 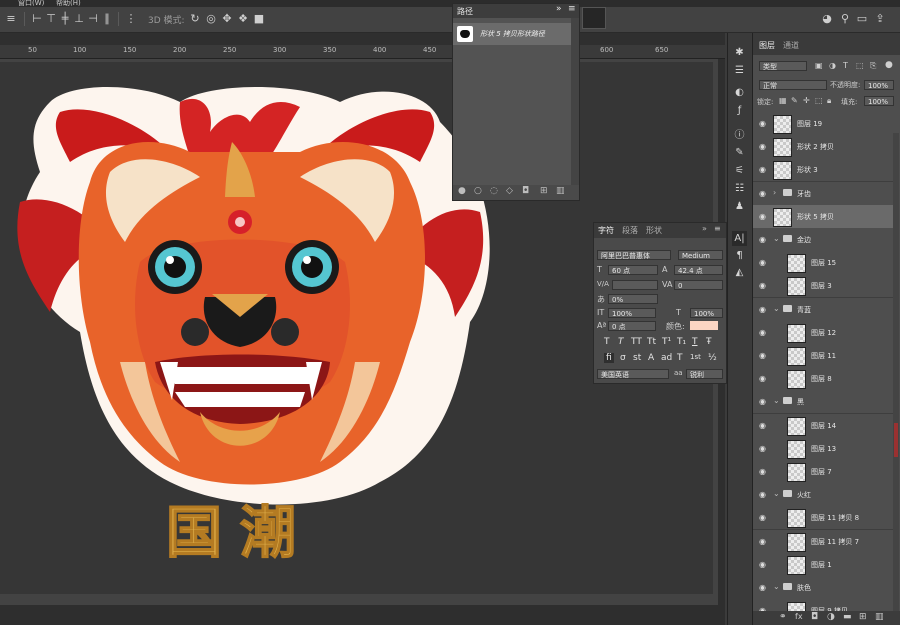 I want to click on fill-input: 100%, so click(x=879, y=101).